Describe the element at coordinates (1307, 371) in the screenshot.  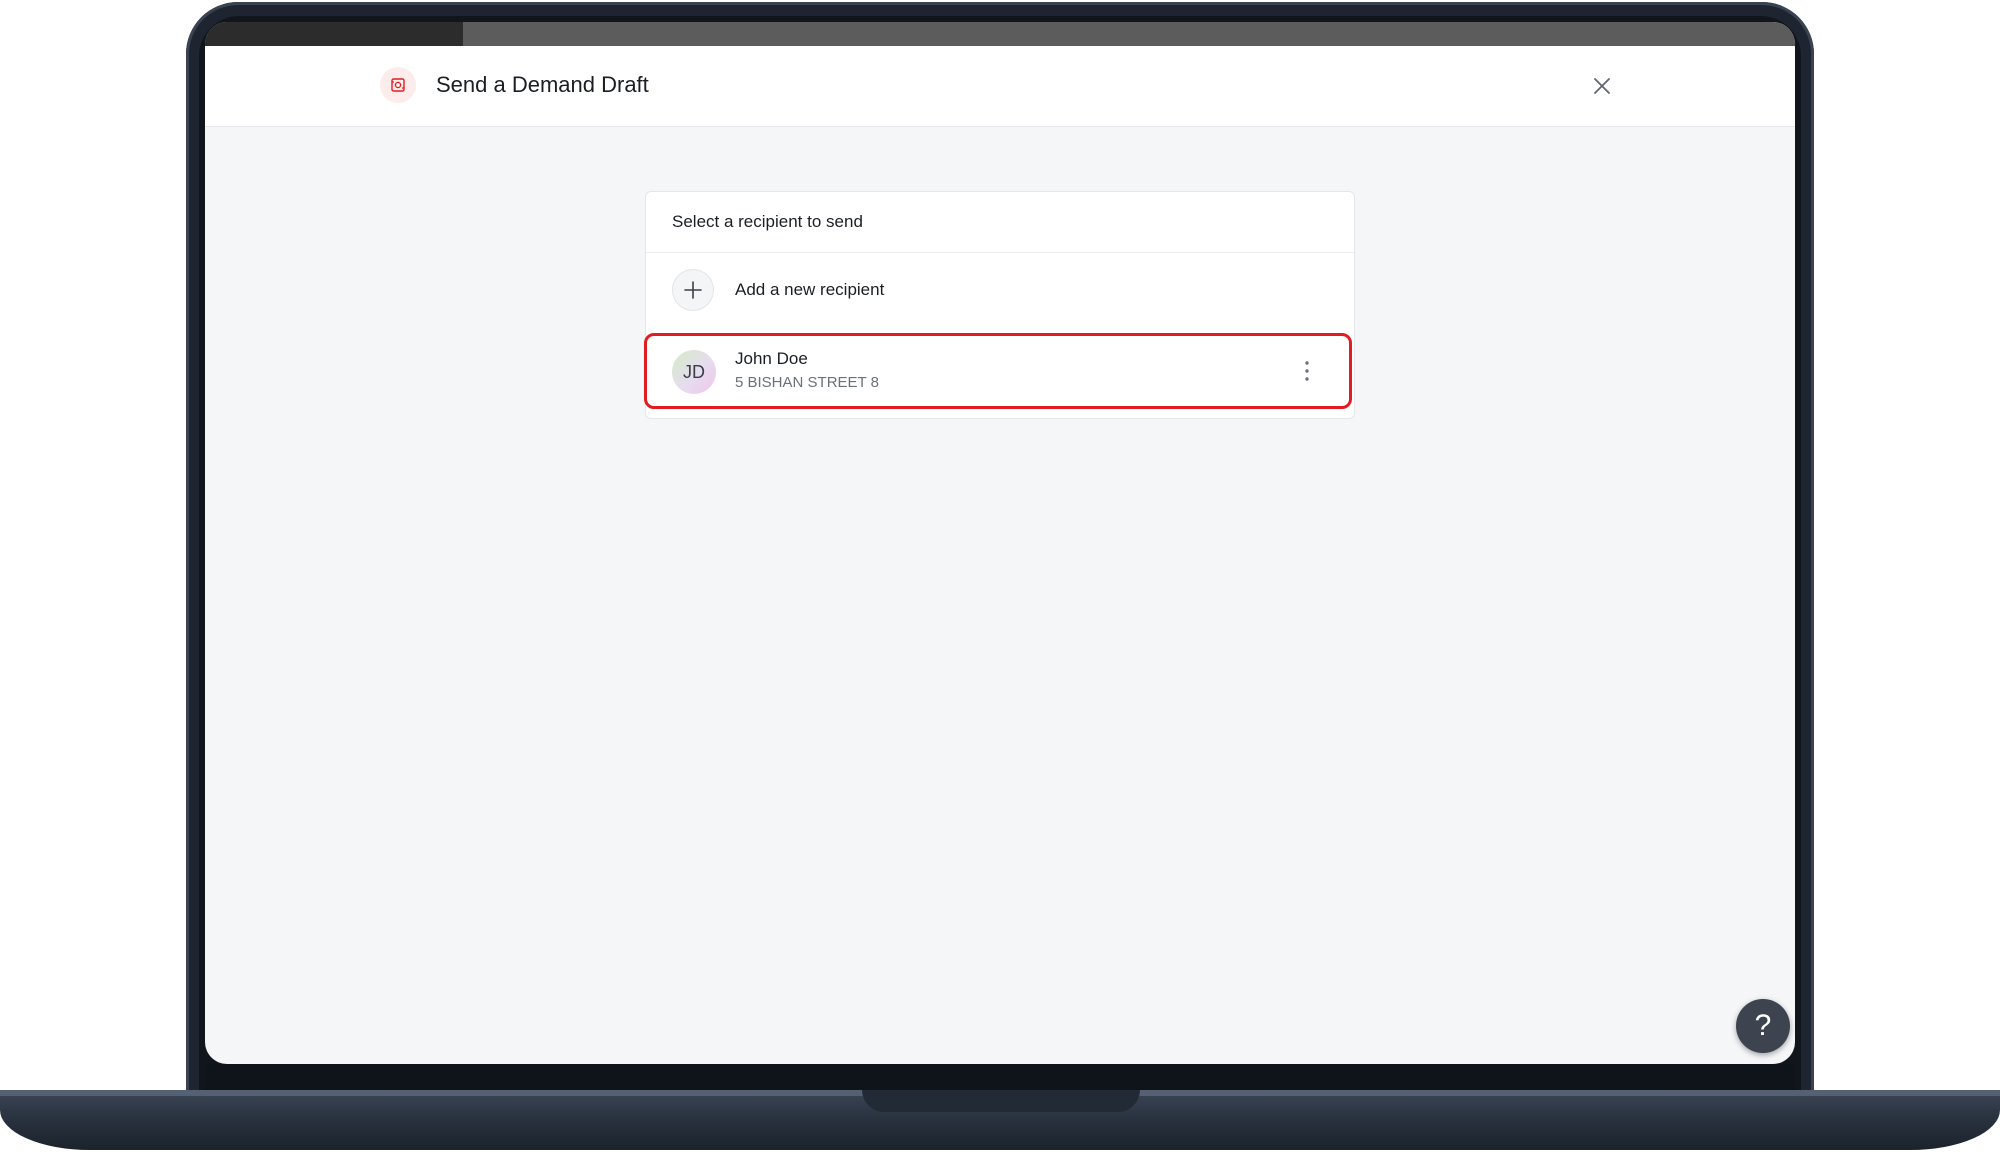
I see `more-vertical-icon` at that location.